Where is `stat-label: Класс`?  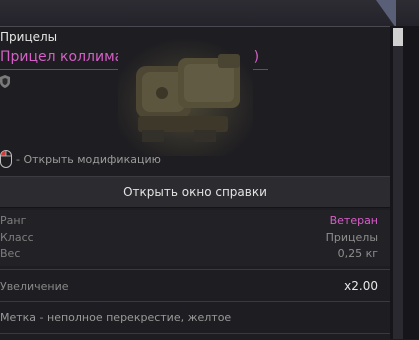
stat-label: Класс is located at coordinates (17, 237).